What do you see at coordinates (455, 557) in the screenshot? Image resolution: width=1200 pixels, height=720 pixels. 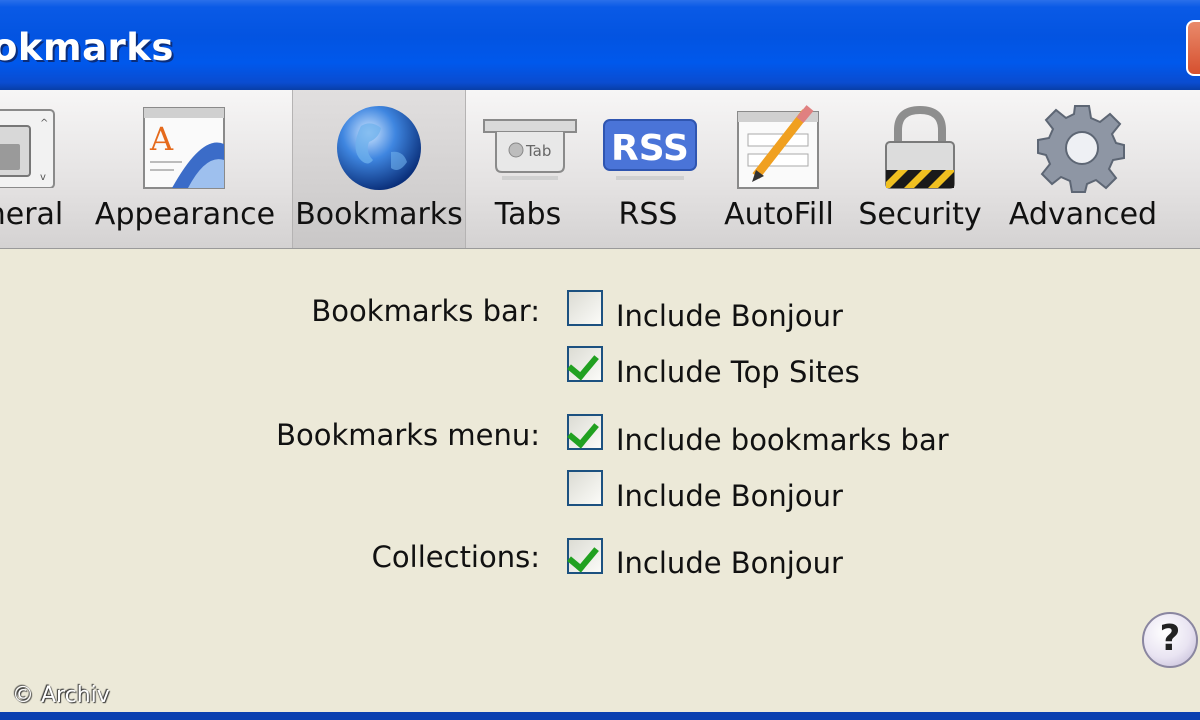 I see `collections-label: Collections:` at bounding box center [455, 557].